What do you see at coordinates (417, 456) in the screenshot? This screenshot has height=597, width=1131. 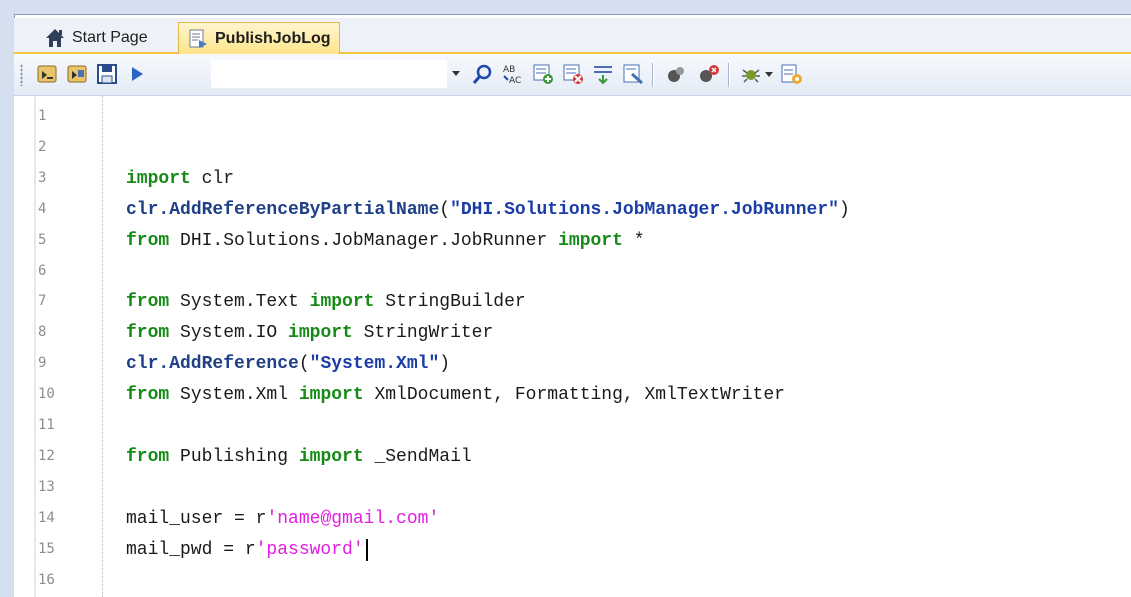 I see `code-token: _SendMail` at bounding box center [417, 456].